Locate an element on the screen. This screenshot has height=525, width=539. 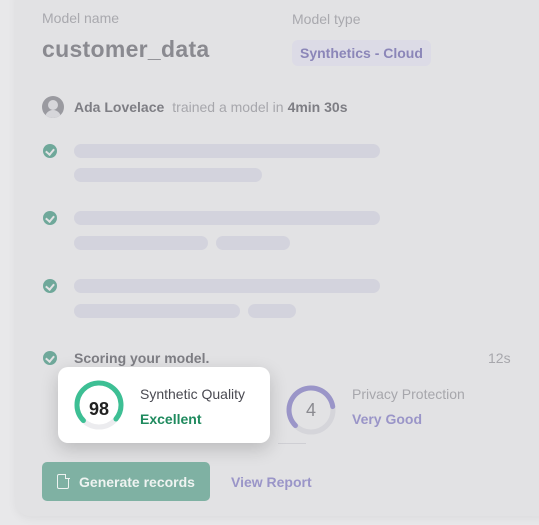
generate-records-button: Generate records is located at coordinates (126, 481).